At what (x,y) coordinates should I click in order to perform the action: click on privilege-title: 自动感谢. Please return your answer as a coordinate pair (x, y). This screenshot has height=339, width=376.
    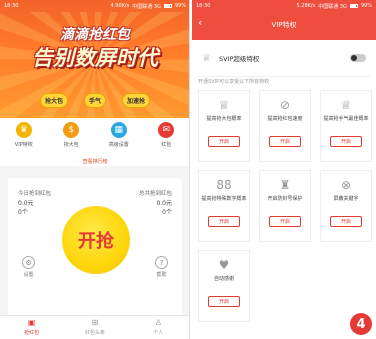
    Looking at the image, I should click on (223, 279).